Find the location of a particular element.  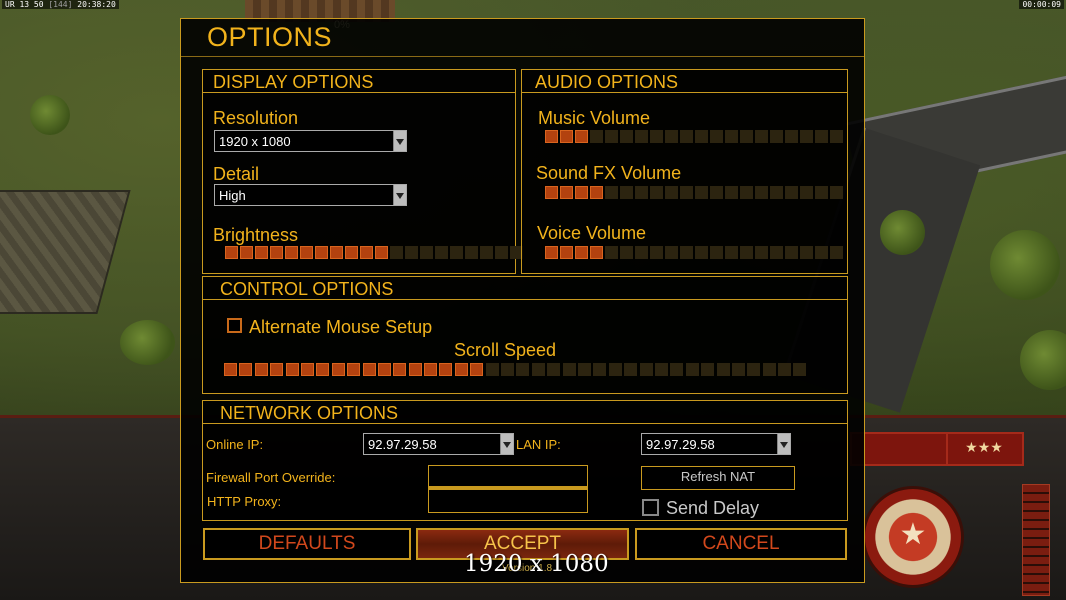

http-proxy-input is located at coordinates (508, 501).